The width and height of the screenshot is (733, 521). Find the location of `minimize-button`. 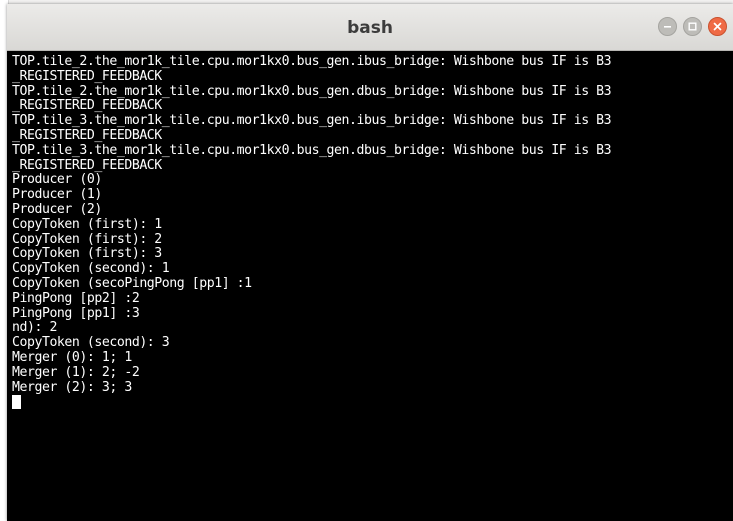

minimize-button is located at coordinates (667, 26).